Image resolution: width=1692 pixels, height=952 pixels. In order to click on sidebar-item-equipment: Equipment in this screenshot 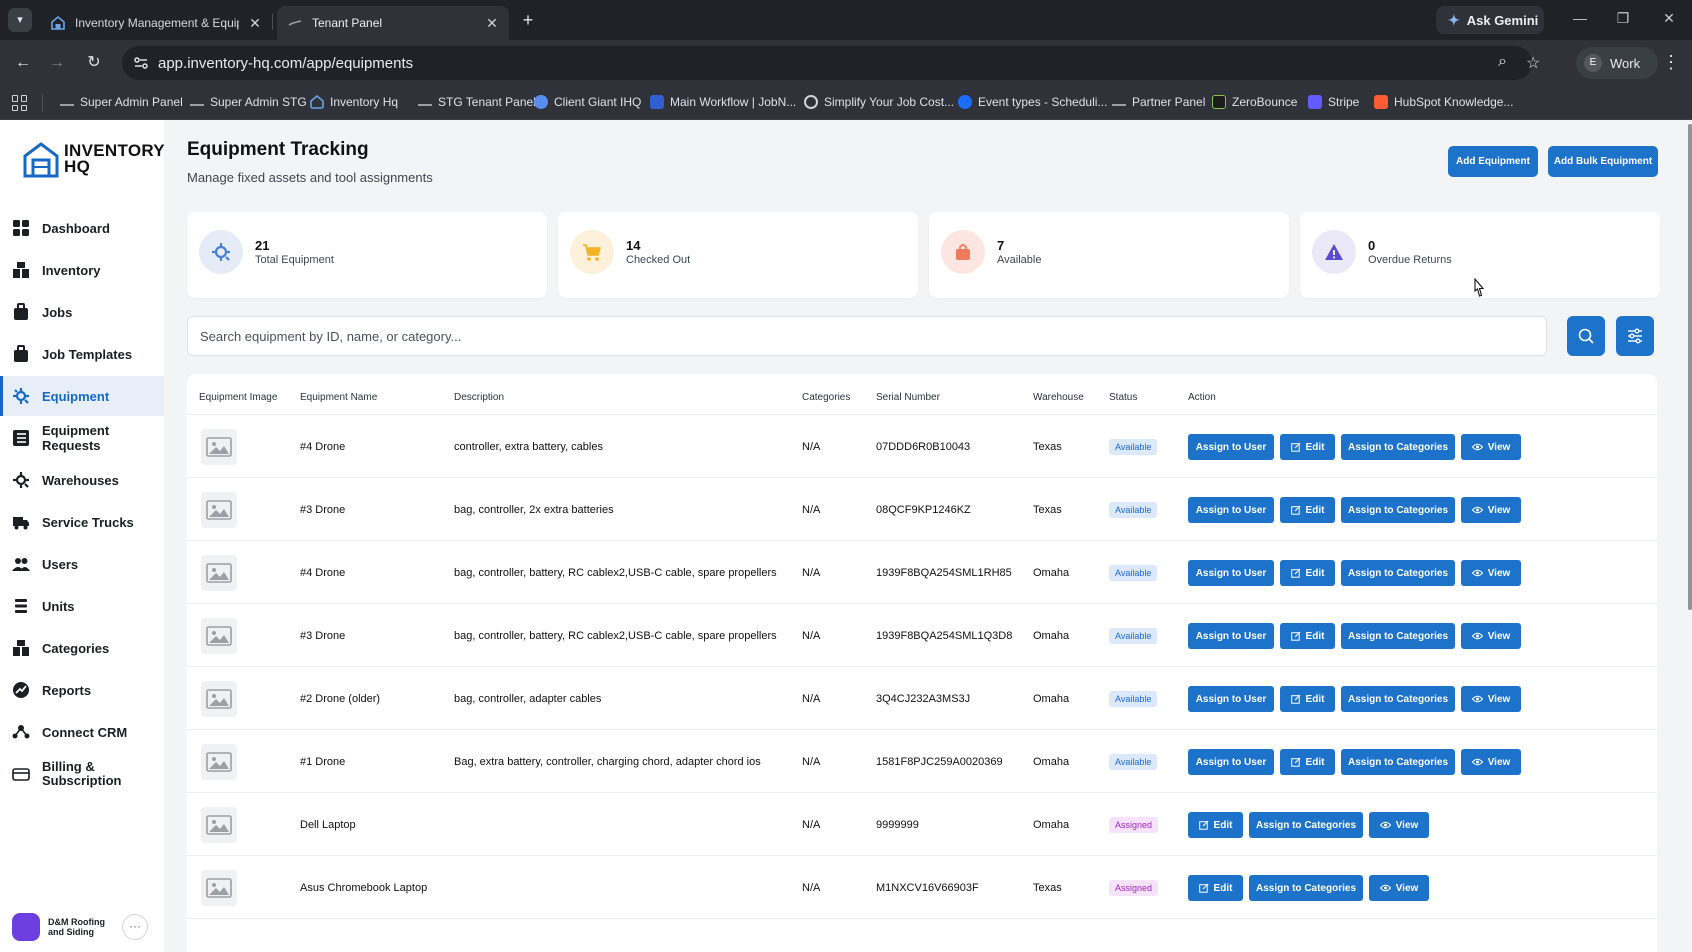, I will do `click(82, 396)`.